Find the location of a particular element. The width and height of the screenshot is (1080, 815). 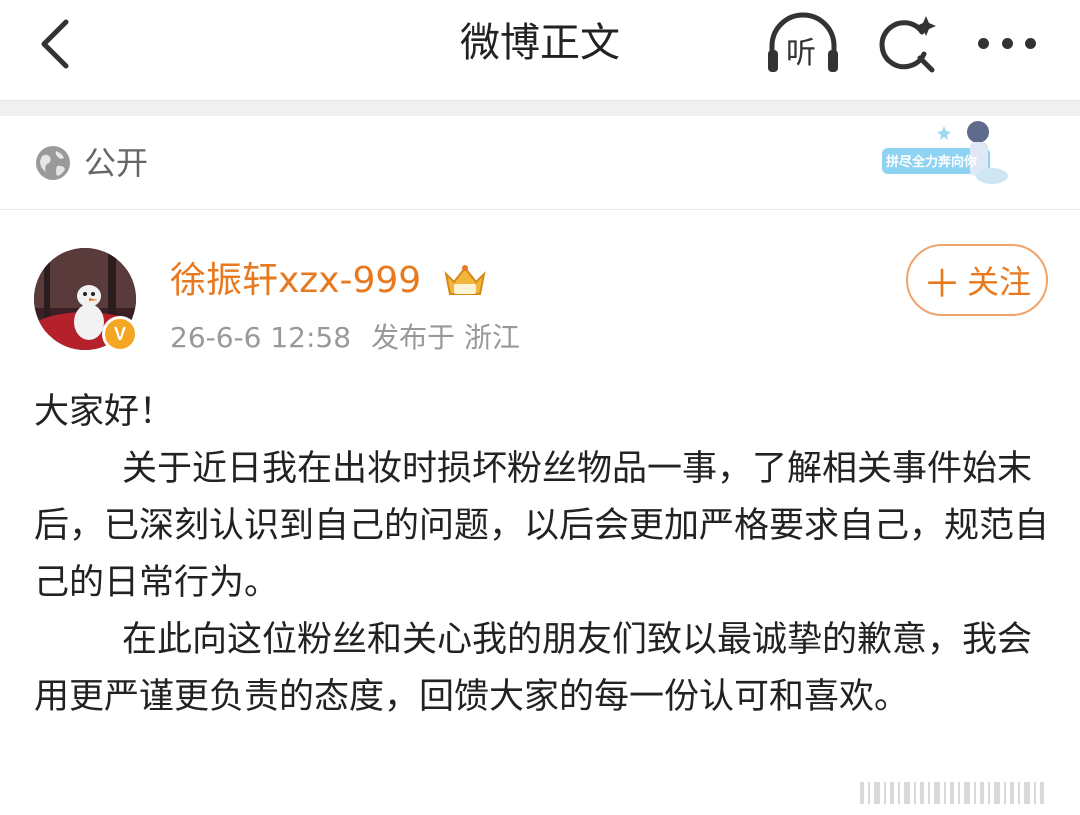

watermark-barcode is located at coordinates (952, 793).